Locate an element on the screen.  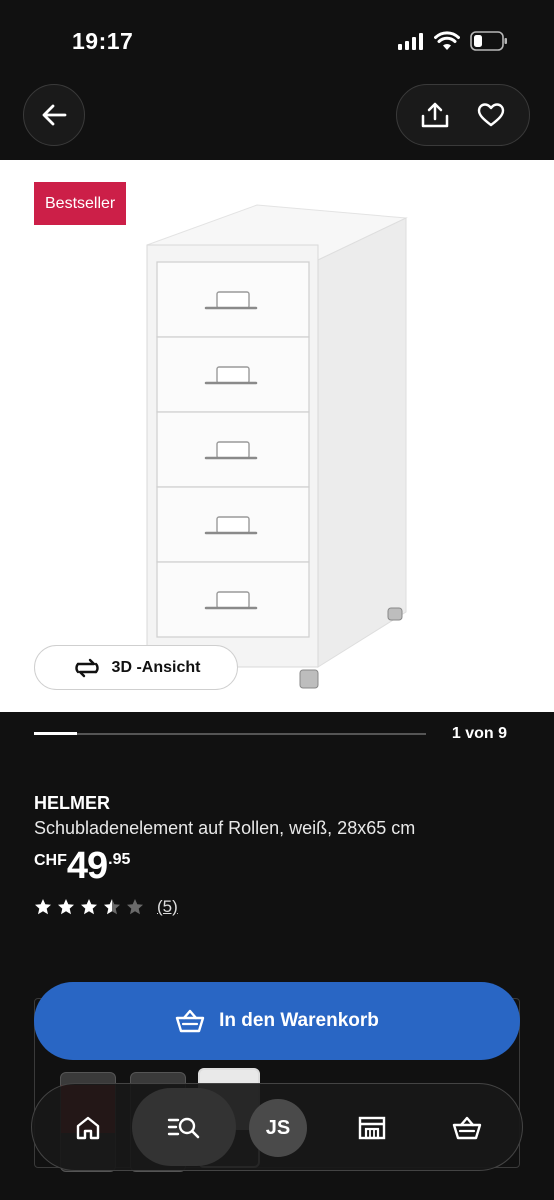
carousel-progress-fill is located at coordinates (56, 733).